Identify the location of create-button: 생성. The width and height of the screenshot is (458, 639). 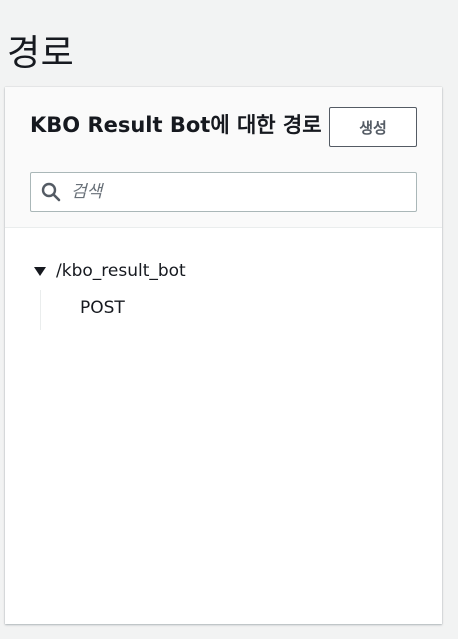
(373, 127).